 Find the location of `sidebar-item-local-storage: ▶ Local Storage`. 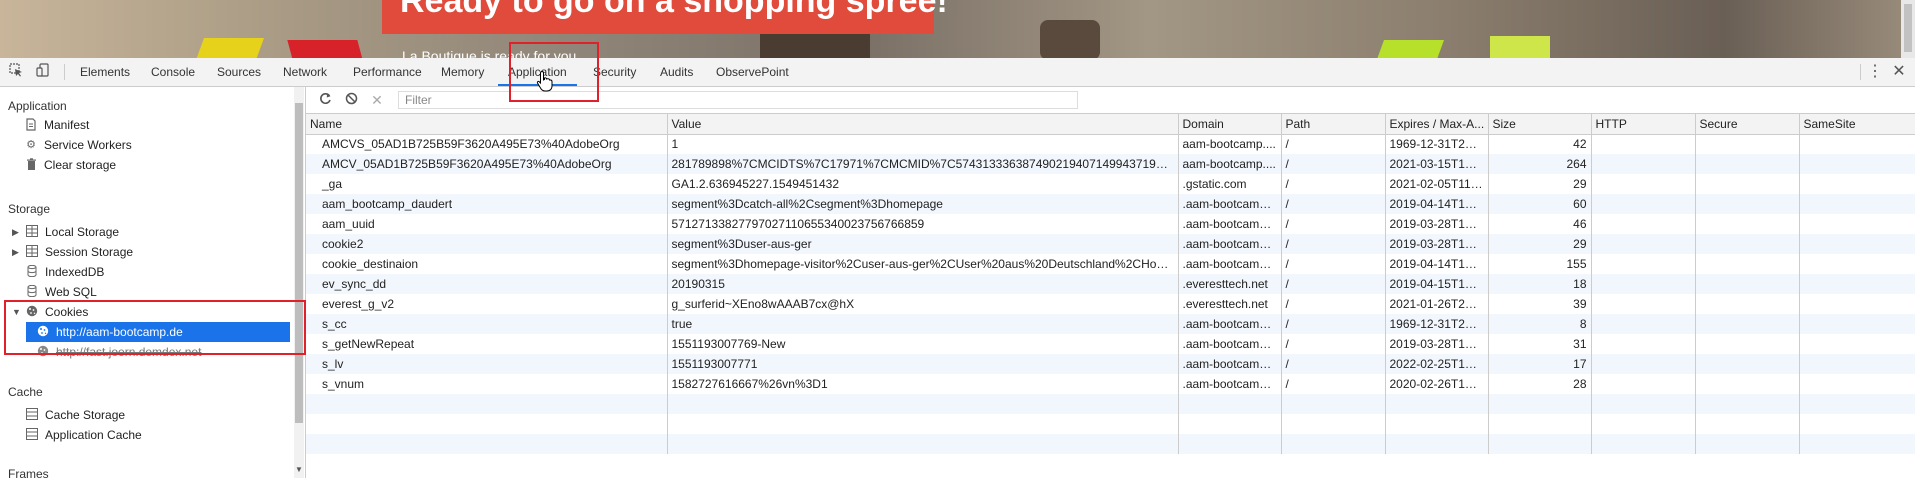

sidebar-item-local-storage: ▶ Local Storage is located at coordinates (65, 232).